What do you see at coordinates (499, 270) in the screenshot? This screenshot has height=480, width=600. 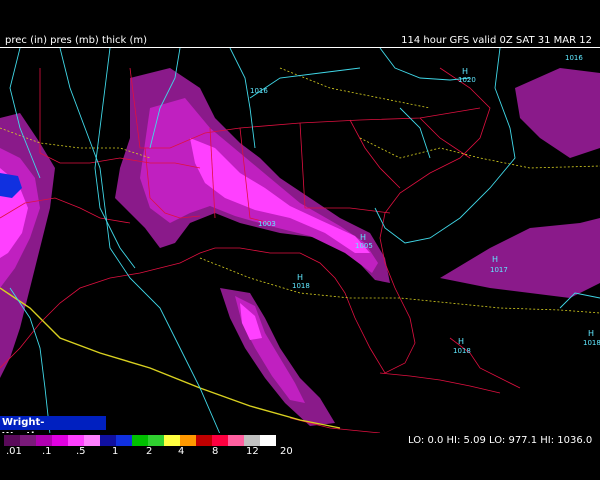 I see `high-value-atlantic: 1017` at bounding box center [499, 270].